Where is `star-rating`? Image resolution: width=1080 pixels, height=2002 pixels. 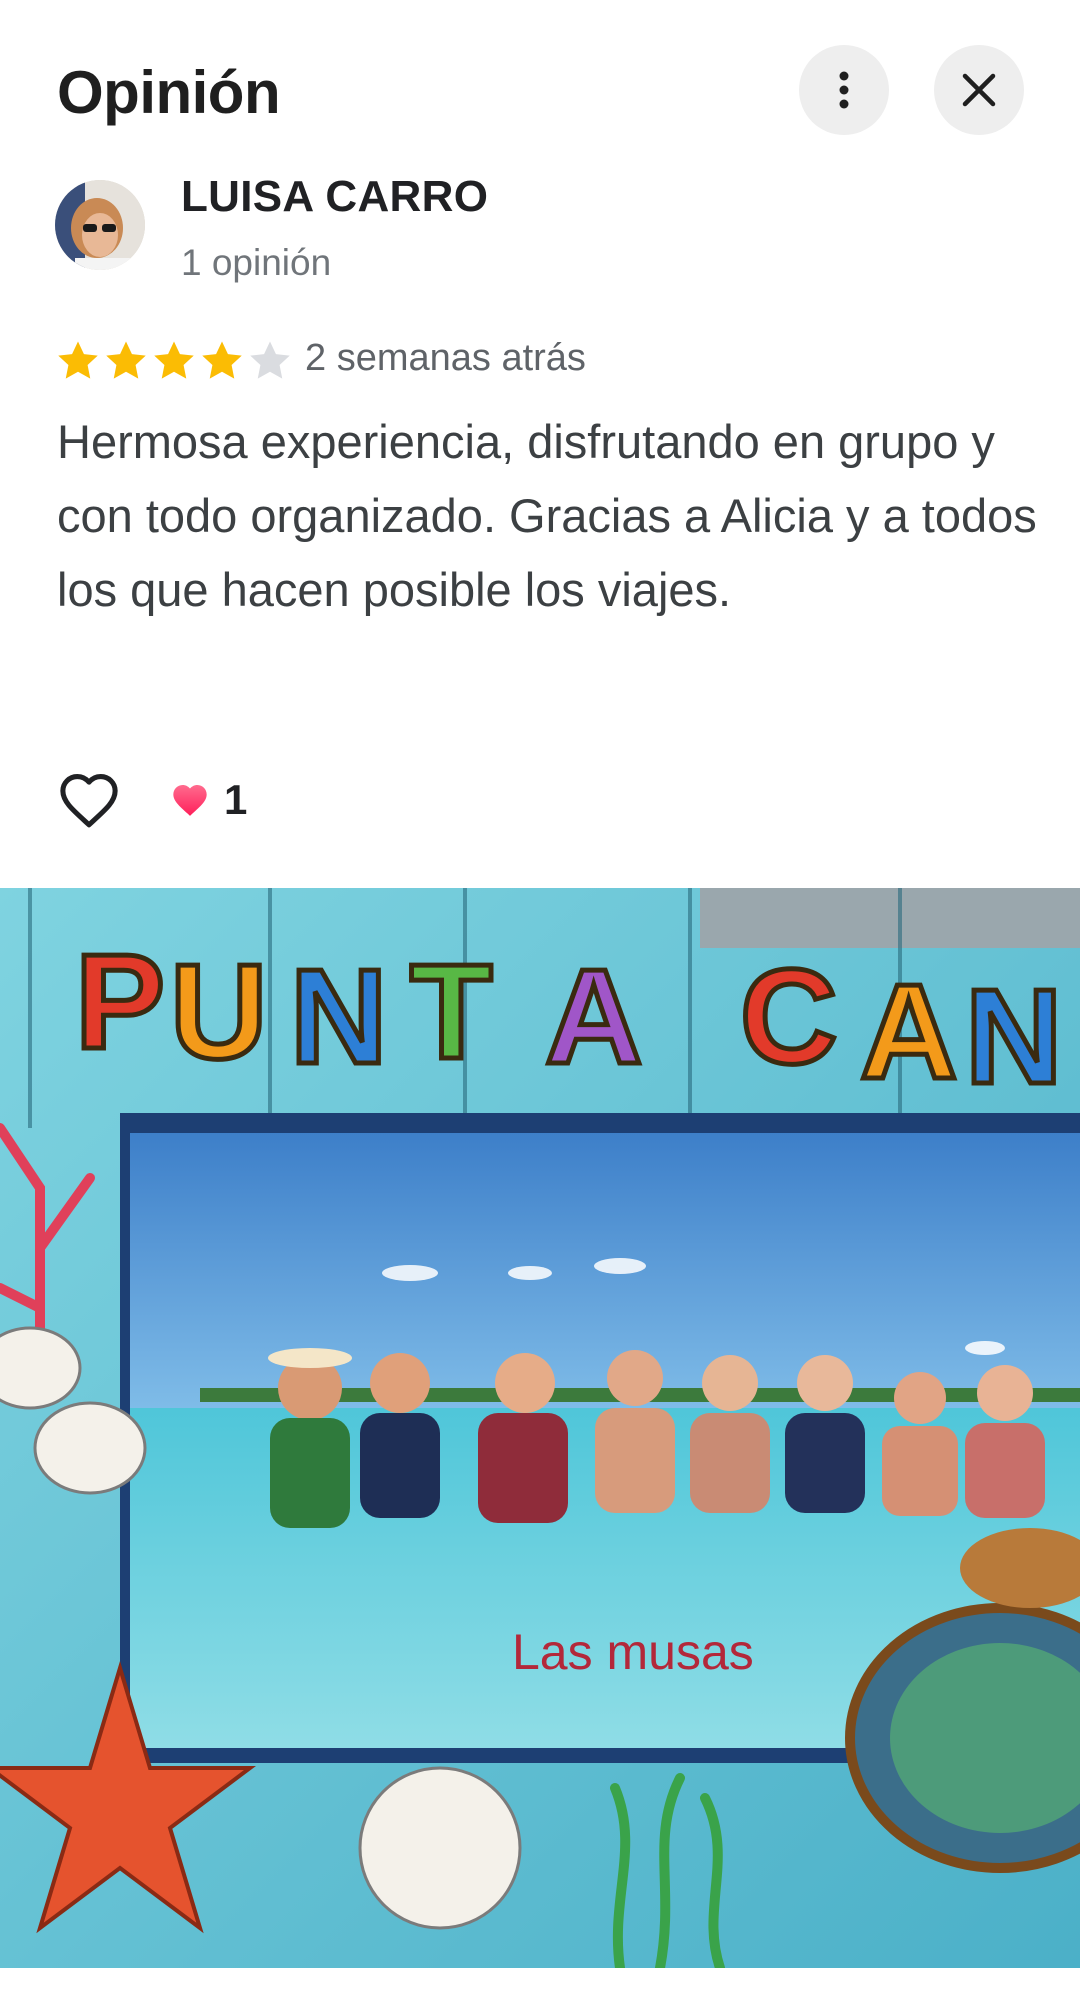 star-rating is located at coordinates (174, 361).